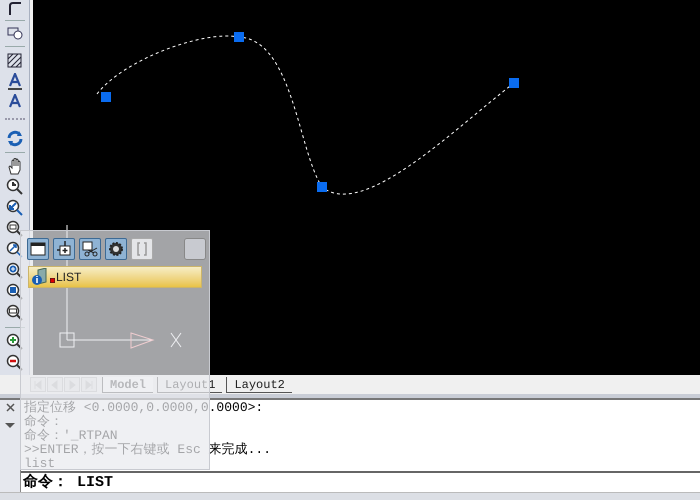 This screenshot has height=500, width=700. I want to click on command-name: LIST, so click(69, 277).